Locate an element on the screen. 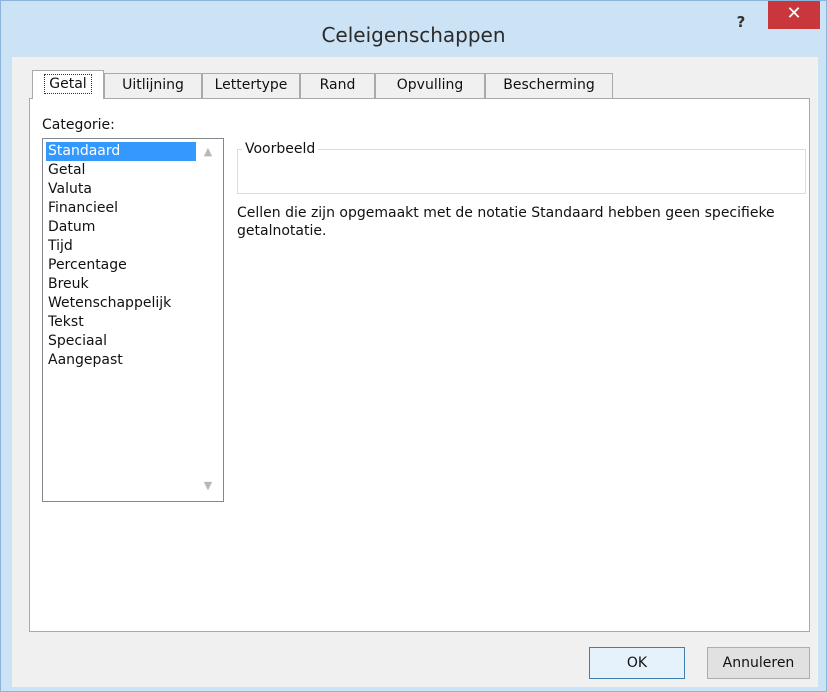  list-item-percentage: Percentage is located at coordinates (121, 265).